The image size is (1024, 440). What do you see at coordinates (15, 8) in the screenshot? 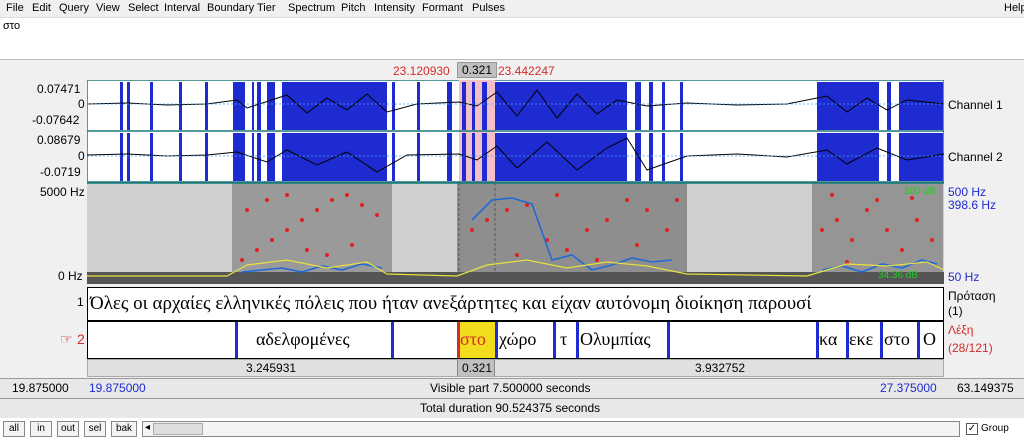
I see `menu-file: File` at bounding box center [15, 8].